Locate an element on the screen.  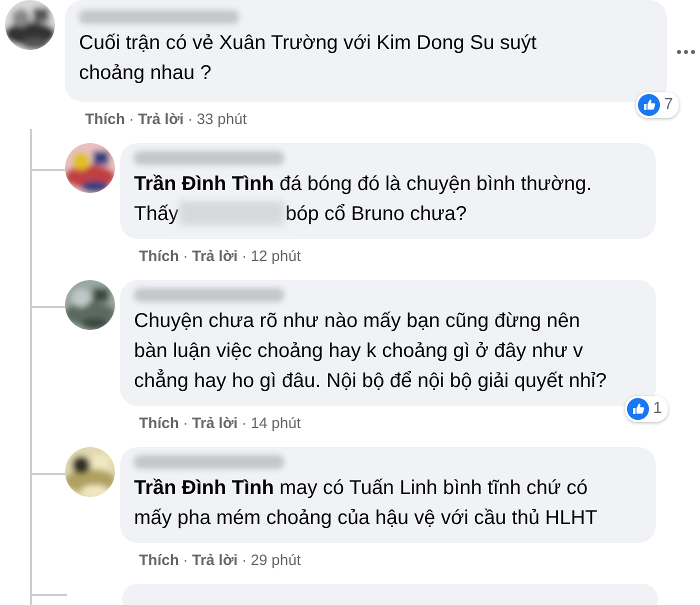
reaction-count: 1 is located at coordinates (646, 409).